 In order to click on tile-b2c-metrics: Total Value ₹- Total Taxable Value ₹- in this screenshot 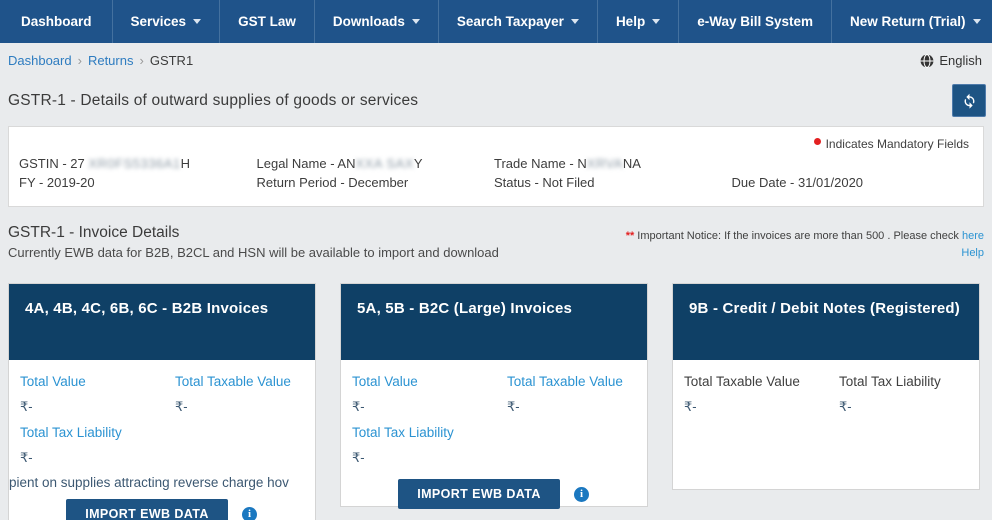, I will do `click(493, 398)`.